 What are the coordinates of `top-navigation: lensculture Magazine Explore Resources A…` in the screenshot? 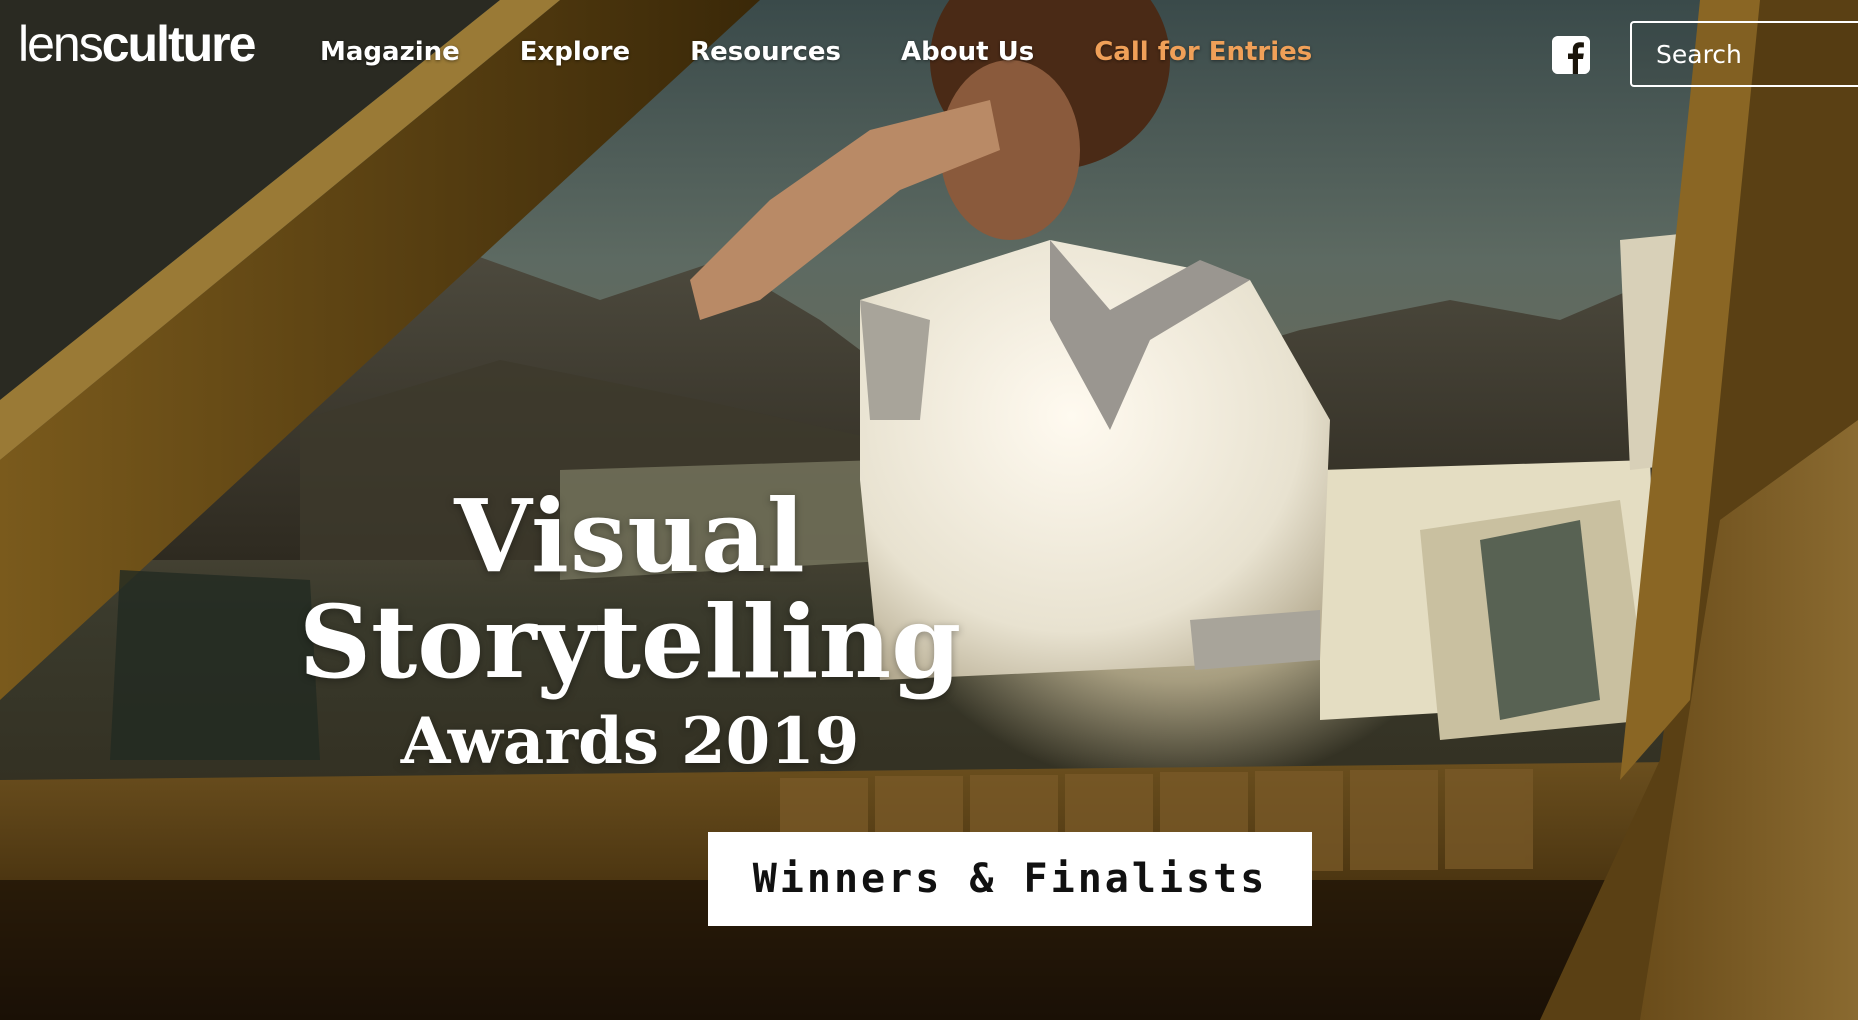 It's located at (929, 54).